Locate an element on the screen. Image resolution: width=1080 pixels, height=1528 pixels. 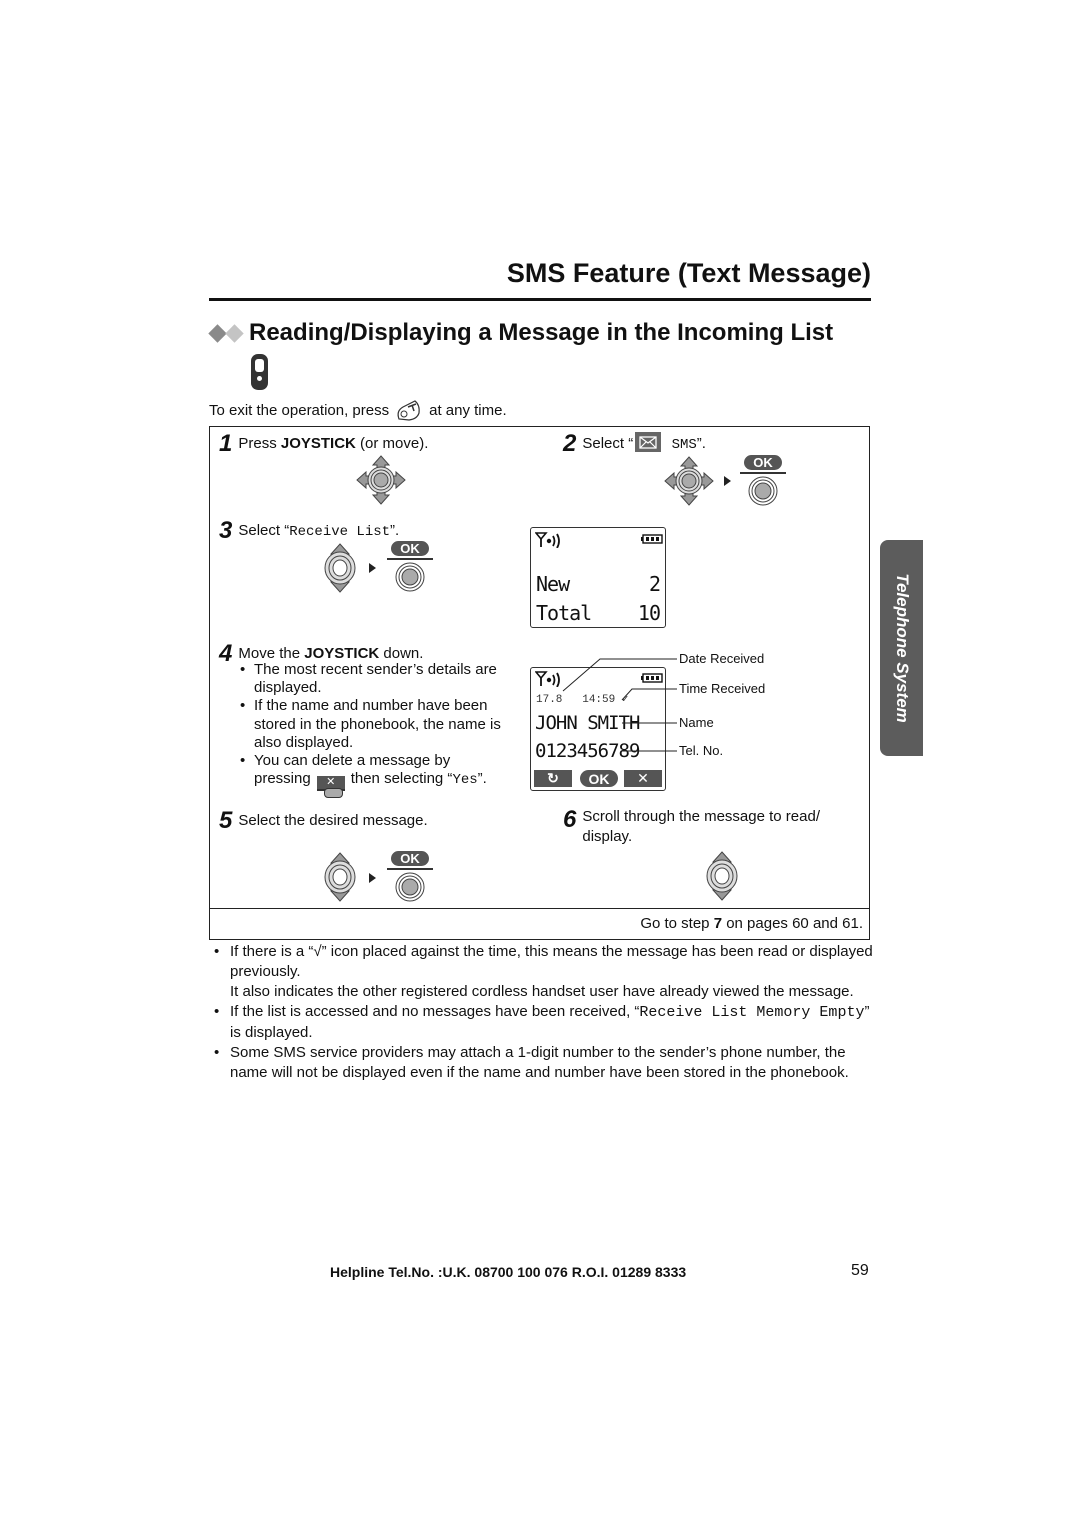
lcd-summary-screen: New 2 Total 10 is located at coordinates (598, 577).